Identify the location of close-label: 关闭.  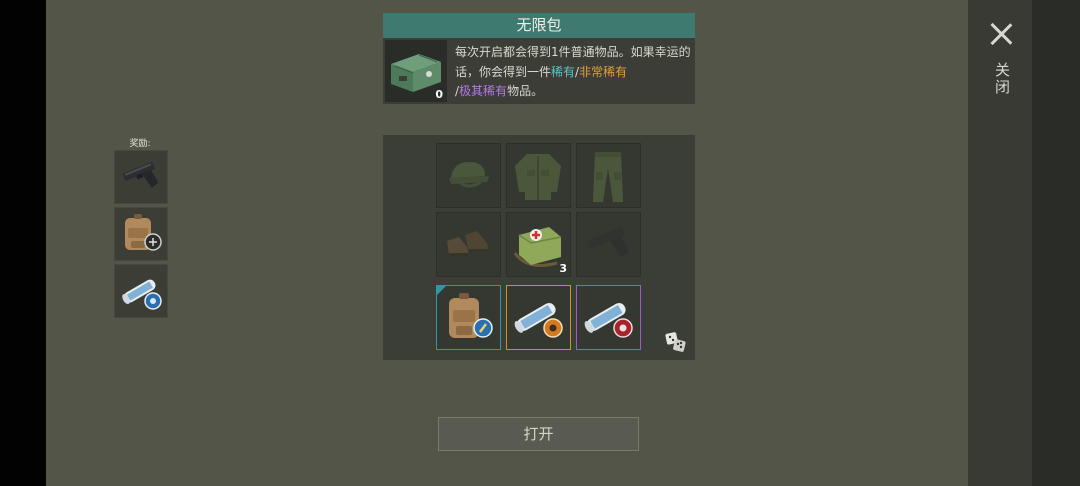
(1002, 79).